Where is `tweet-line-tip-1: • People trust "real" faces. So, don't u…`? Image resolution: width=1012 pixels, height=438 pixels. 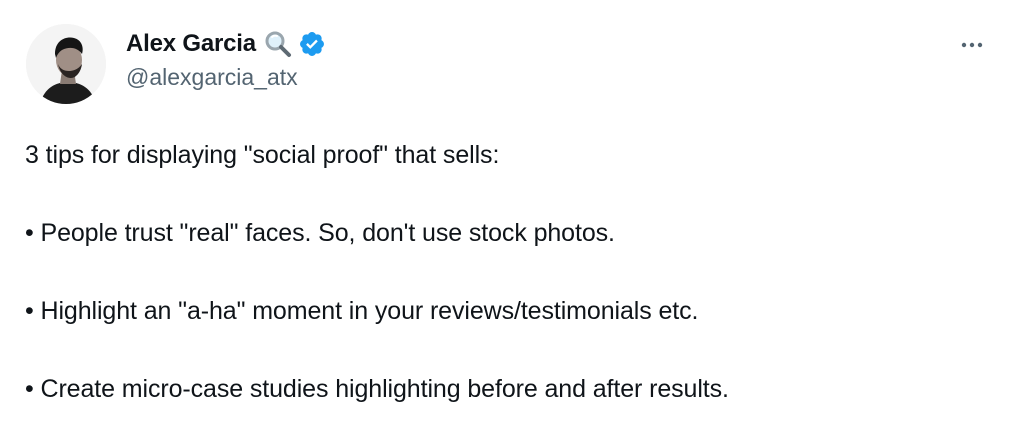 tweet-line-tip-1: • People trust "real" faces. So, don't u… is located at coordinates (320, 233).